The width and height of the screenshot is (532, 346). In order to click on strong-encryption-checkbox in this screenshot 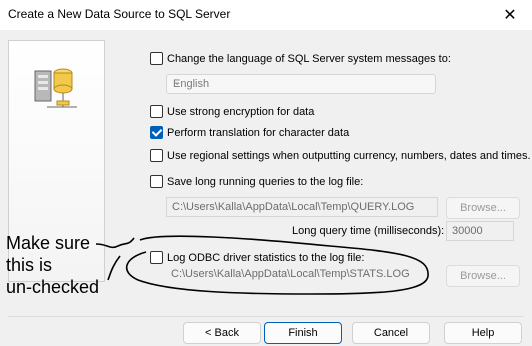, I will do `click(156, 111)`.